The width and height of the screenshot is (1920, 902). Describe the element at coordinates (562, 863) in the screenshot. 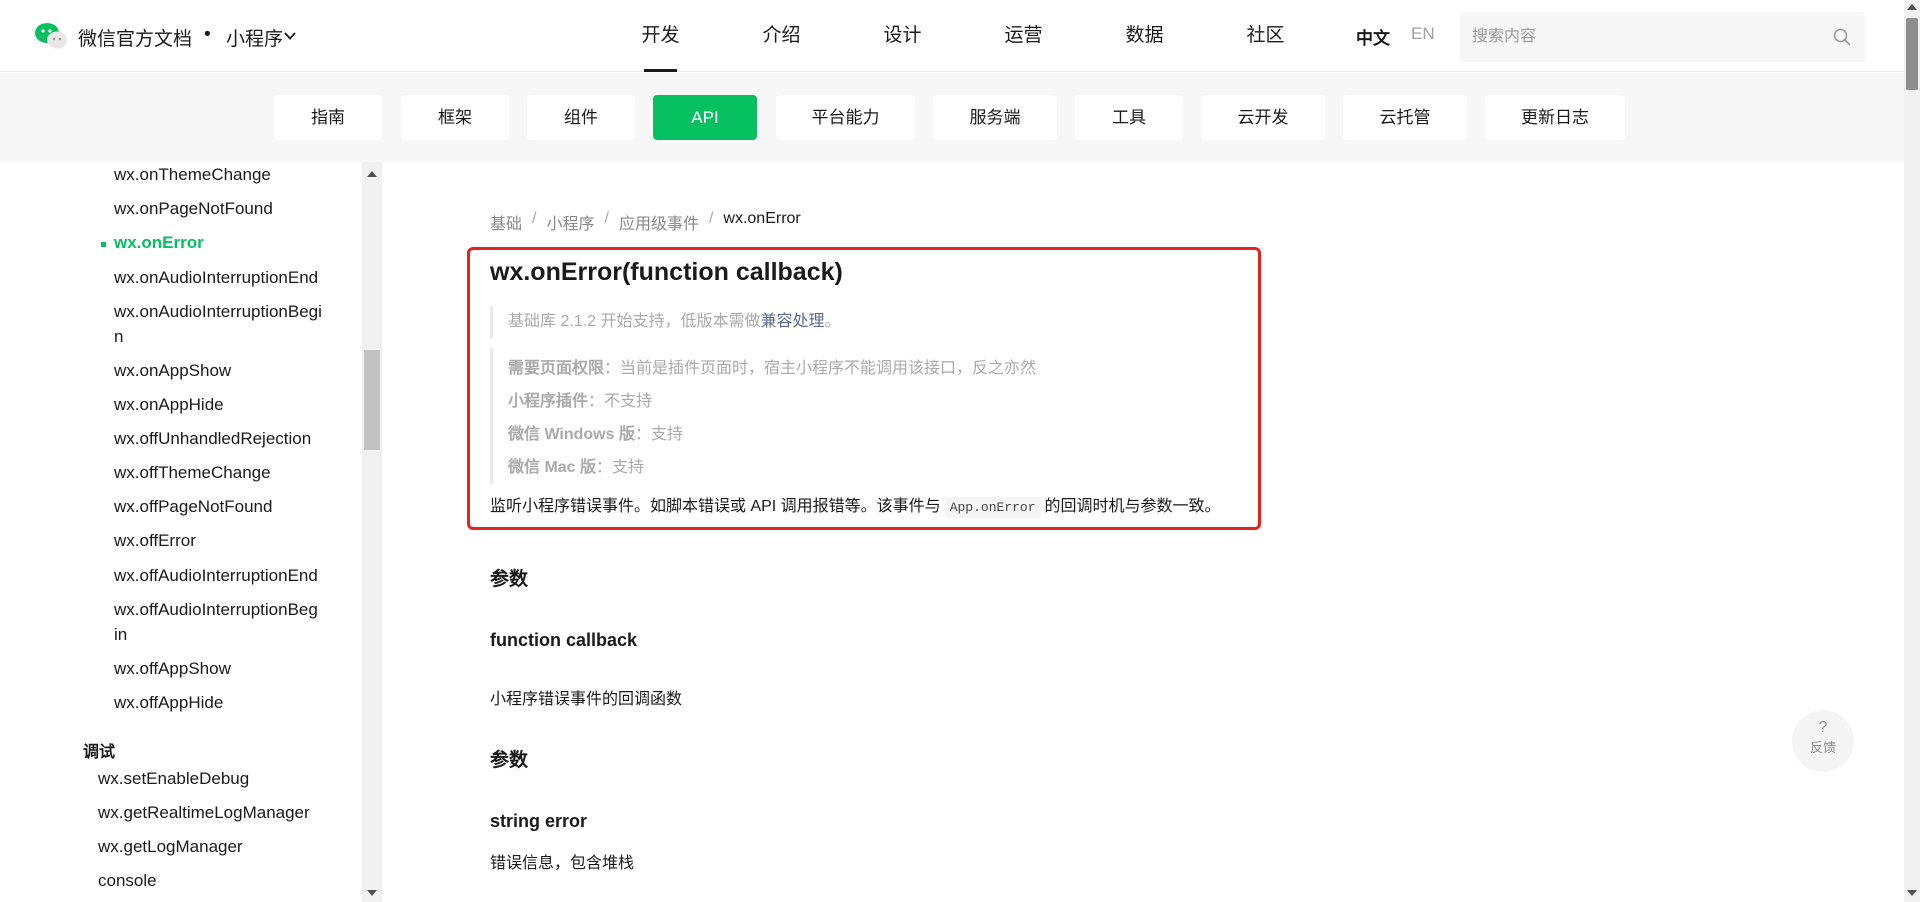

I see `param-description: 错误信息，包含堆栈` at that location.